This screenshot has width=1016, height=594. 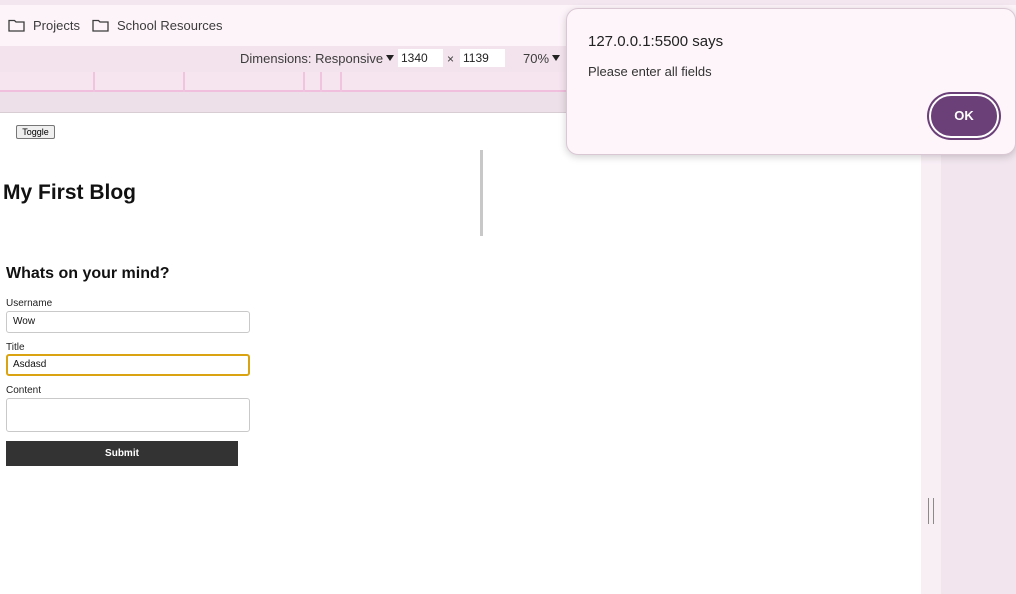 What do you see at coordinates (170, 25) in the screenshot?
I see `bookmark-label: School Resources` at bounding box center [170, 25].